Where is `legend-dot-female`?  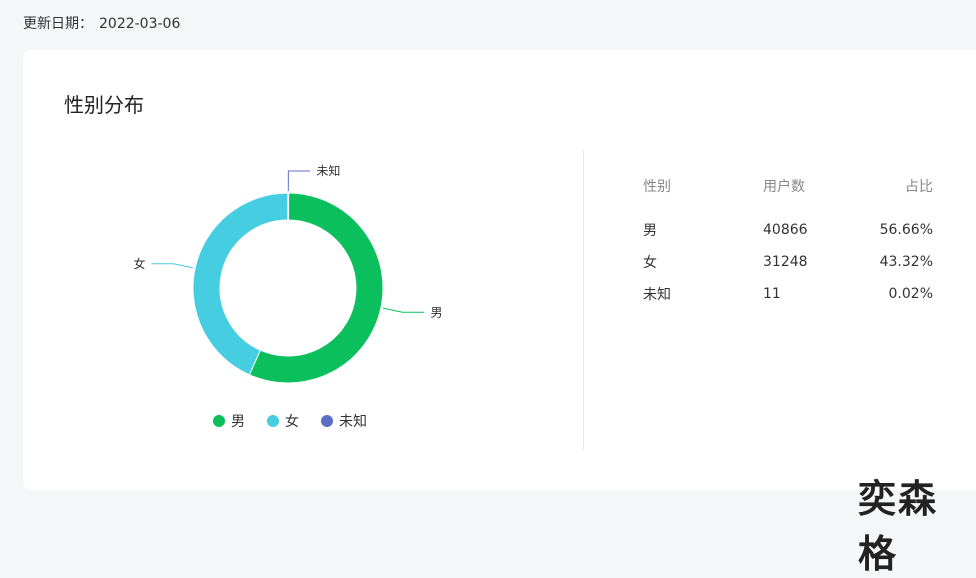 legend-dot-female is located at coordinates (273, 421).